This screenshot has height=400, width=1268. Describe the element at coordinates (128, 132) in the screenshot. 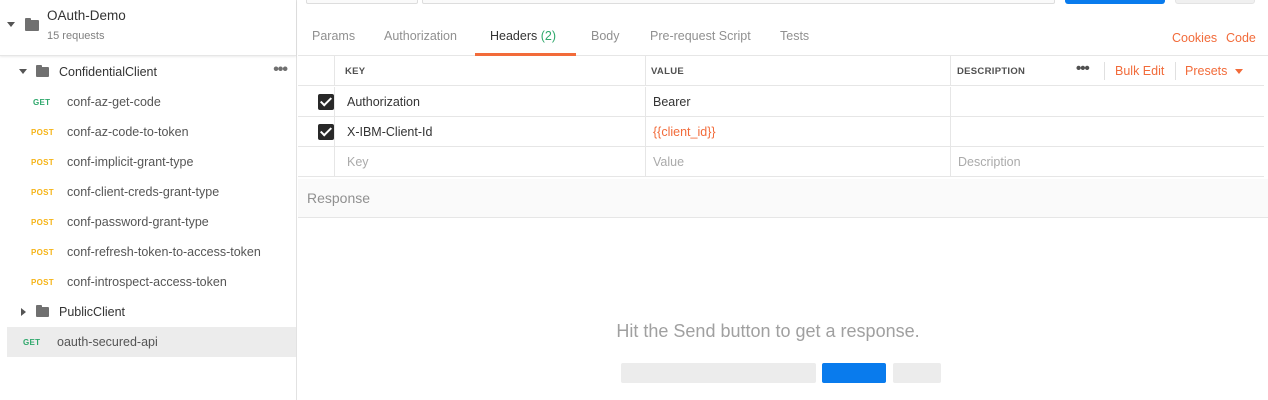

I see `request-name: conf-az-code-to-token` at that location.